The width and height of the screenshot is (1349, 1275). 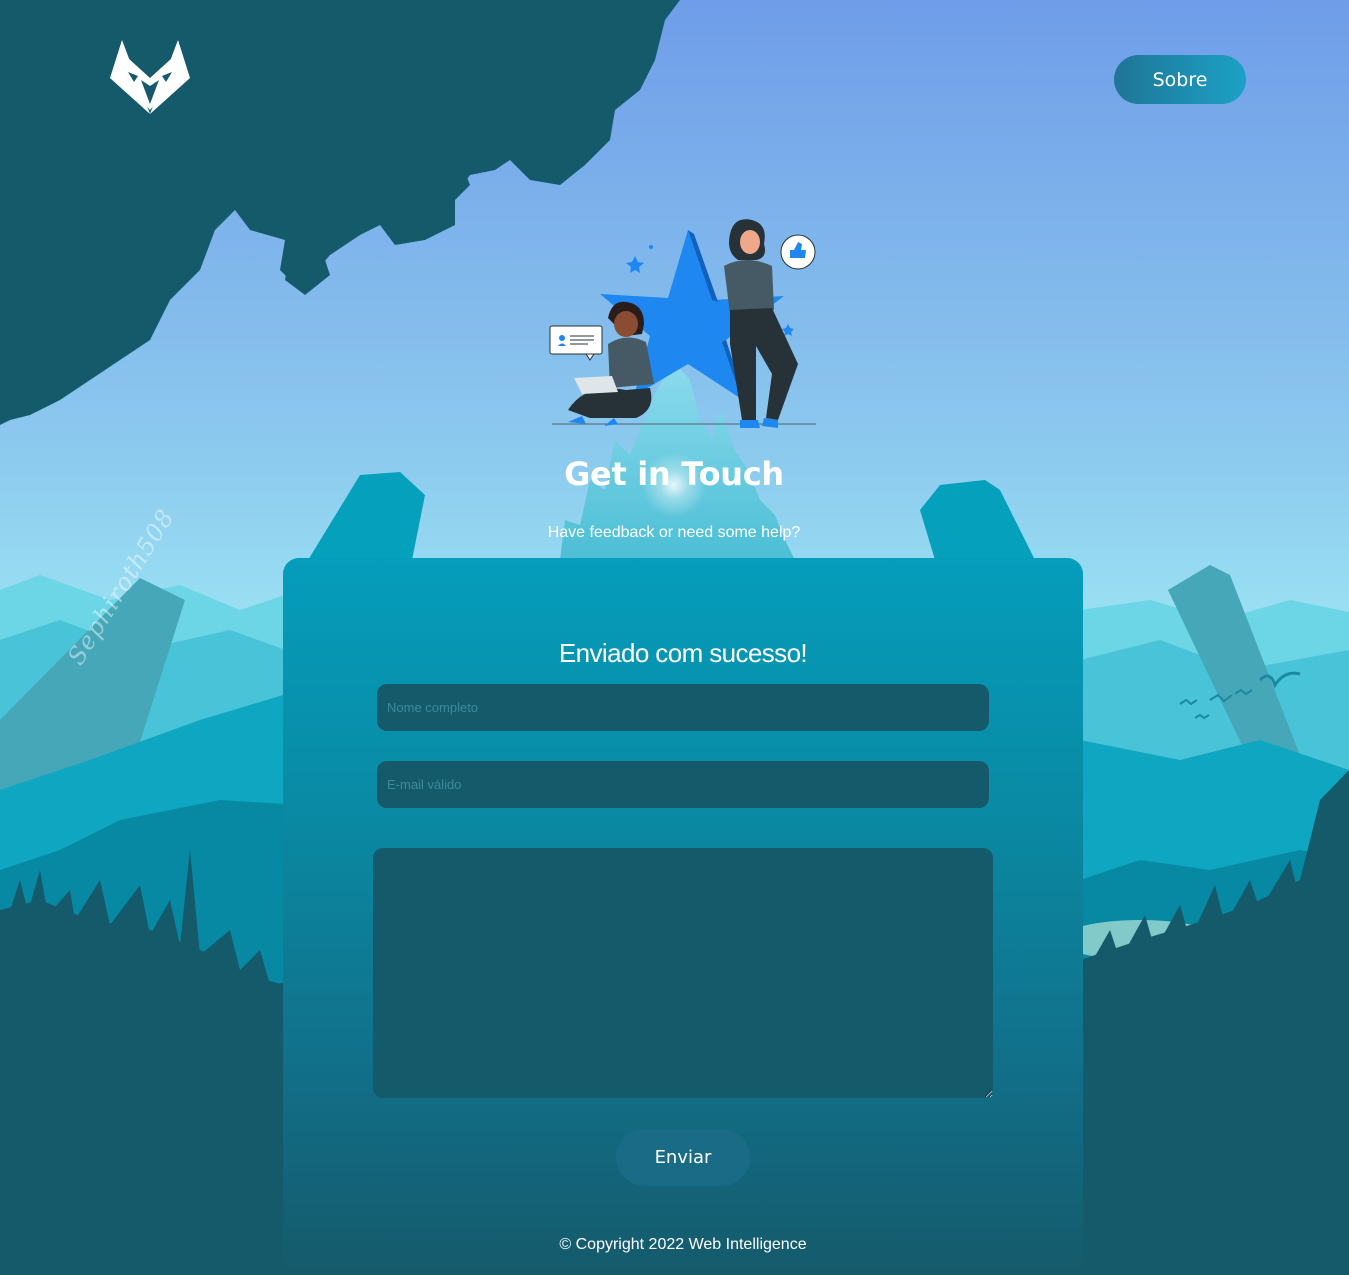 I want to click on message-textarea, so click(x=683, y=973).